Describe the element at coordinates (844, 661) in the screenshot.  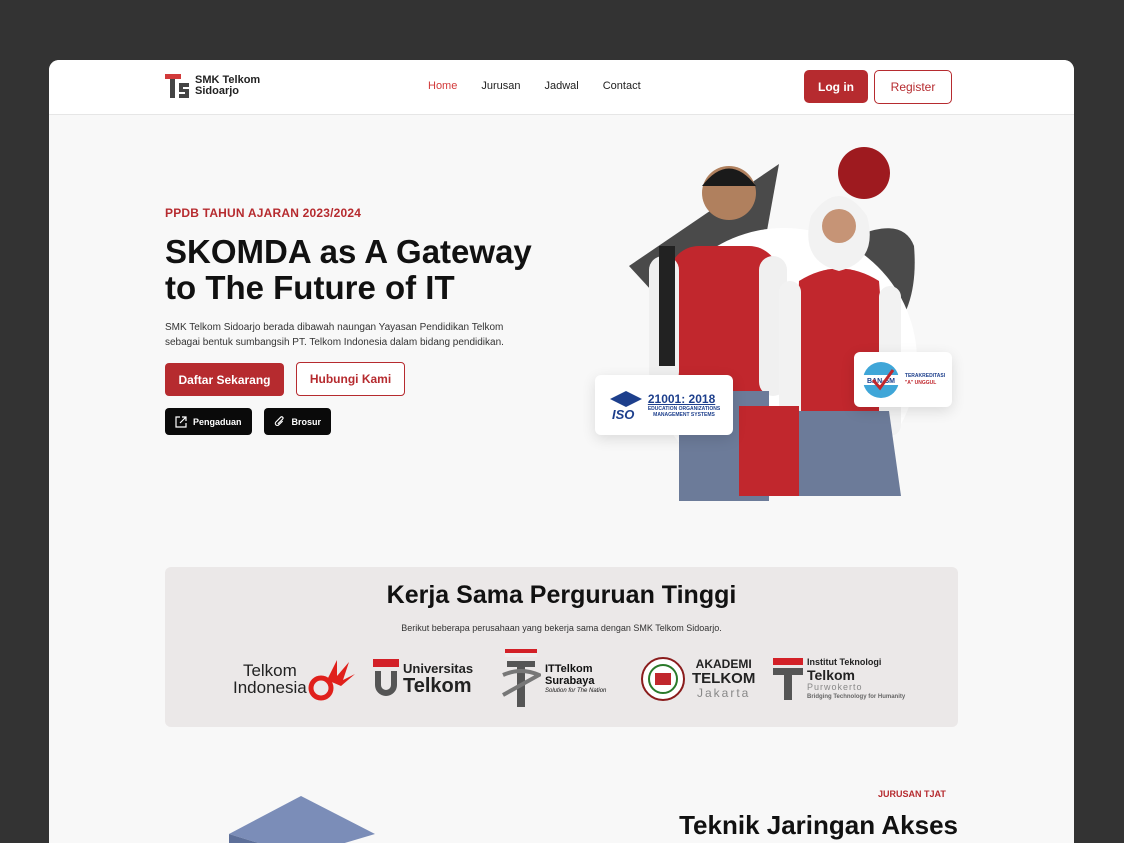
I see `ittelkom-pwt-line1: Institut Teknologi` at that location.